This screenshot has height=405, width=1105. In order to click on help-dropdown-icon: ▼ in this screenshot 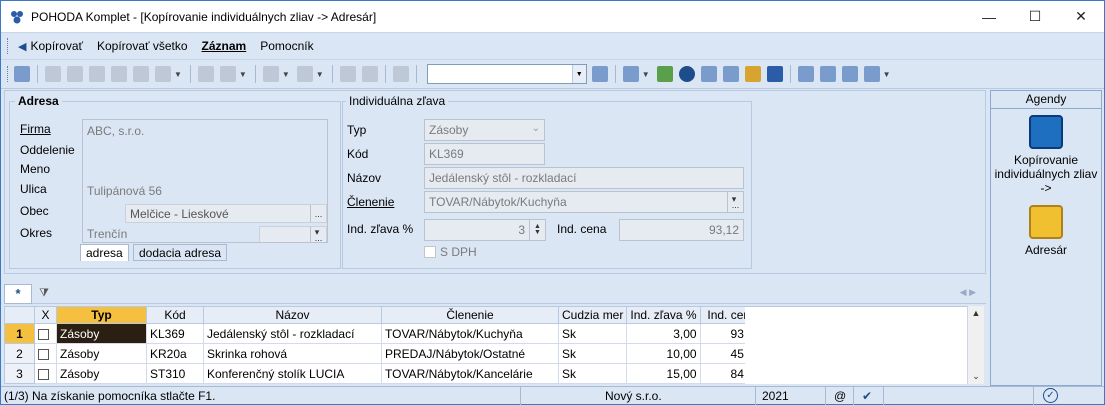, I will do `click(887, 74)`.